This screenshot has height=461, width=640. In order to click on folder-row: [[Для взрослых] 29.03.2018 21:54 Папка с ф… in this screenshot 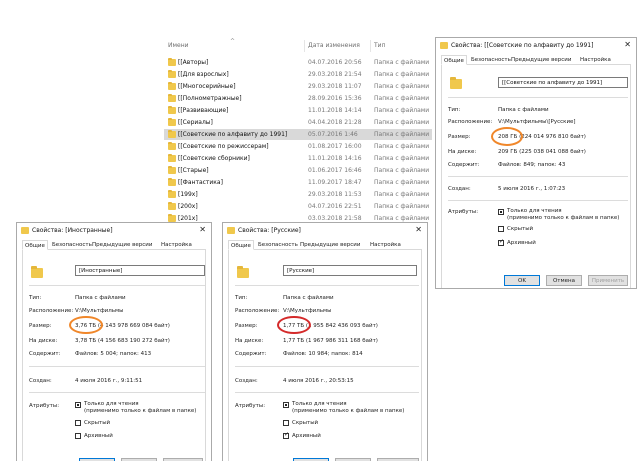, I will do `click(298, 74)`.